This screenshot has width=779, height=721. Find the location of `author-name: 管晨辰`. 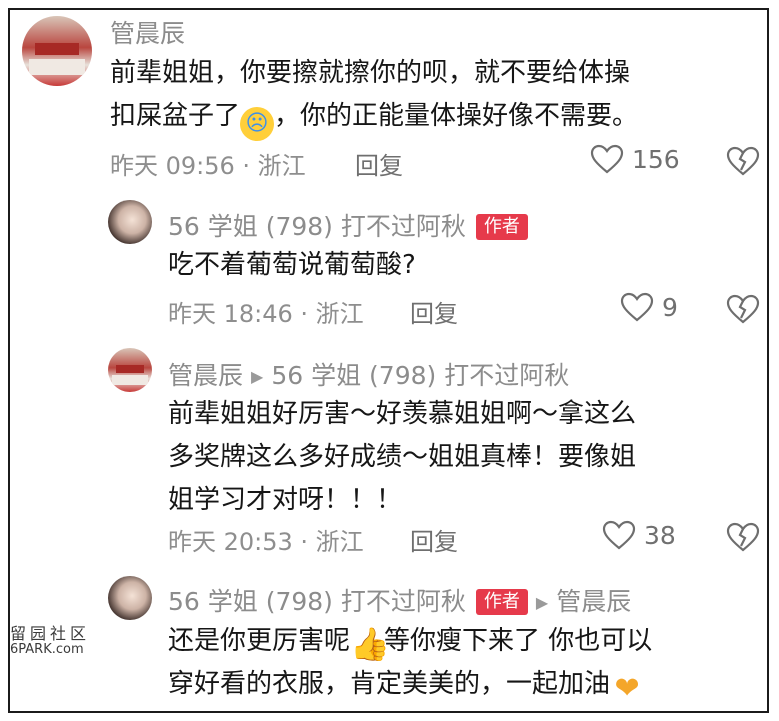

author-name: 管晨辰 is located at coordinates (147, 32).